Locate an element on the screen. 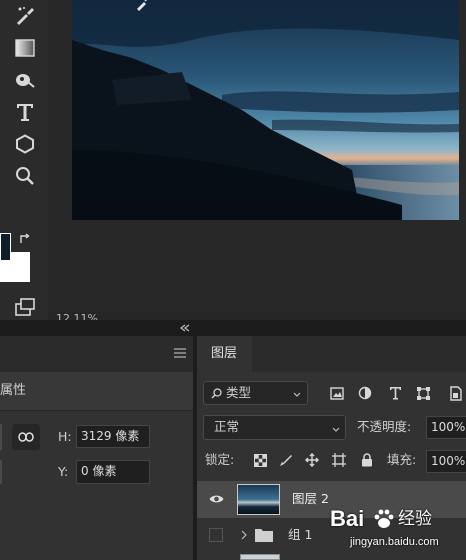 The height and width of the screenshot is (560, 466). watermark-url: jingyan.baidu.com is located at coordinates (394, 542).